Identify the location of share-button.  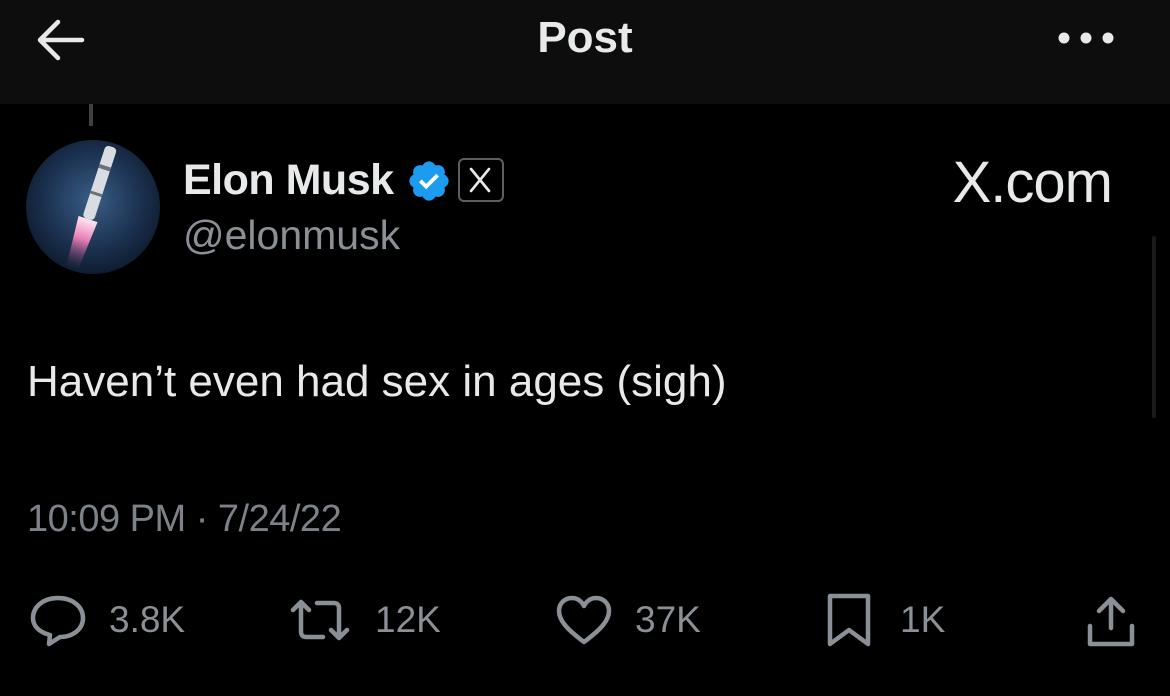
(1111, 622).